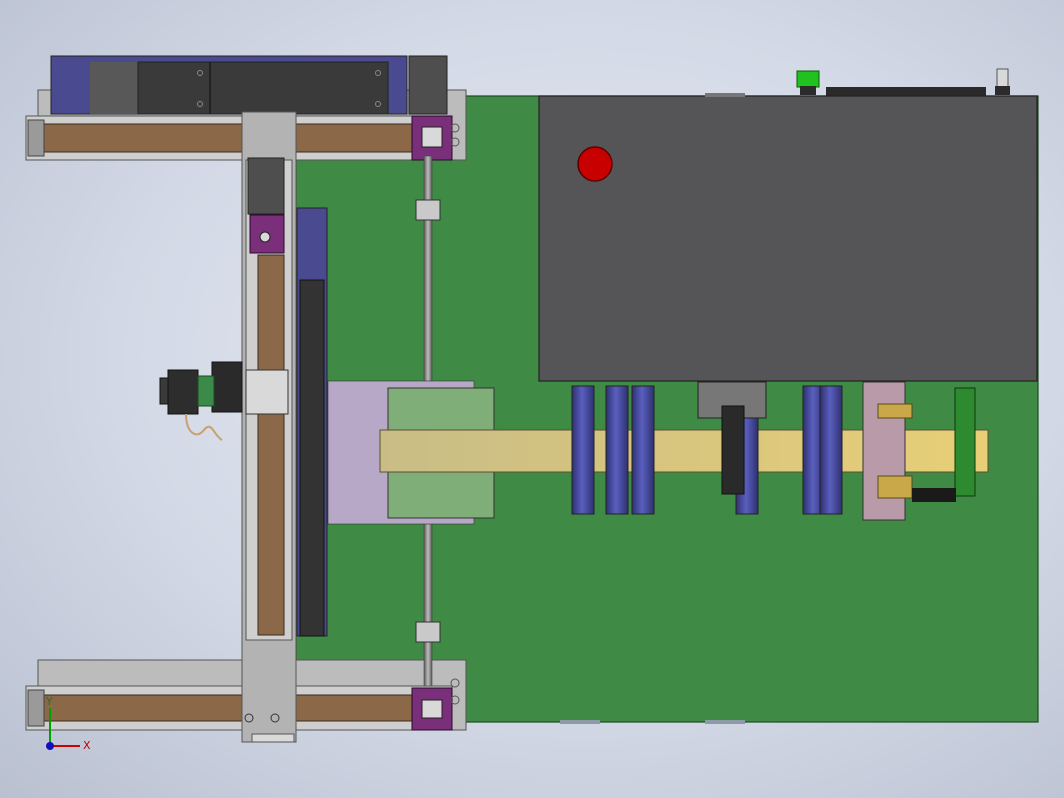 The width and height of the screenshot is (1064, 798). Describe the element at coordinates (595, 164) in the screenshot. I see `emergency-stop-button` at that location.